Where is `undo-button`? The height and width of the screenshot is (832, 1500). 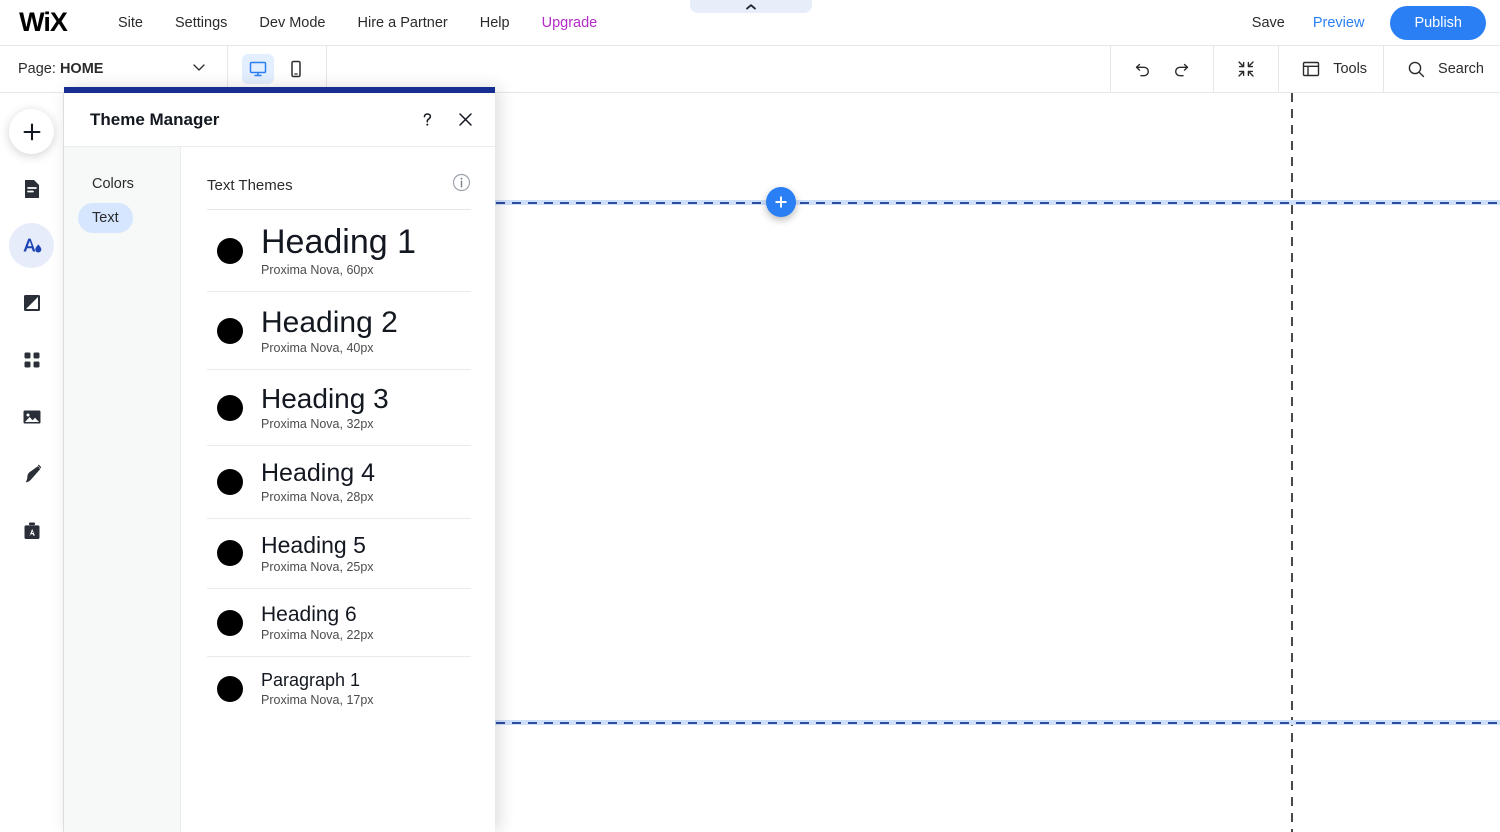 undo-button is located at coordinates (1143, 69).